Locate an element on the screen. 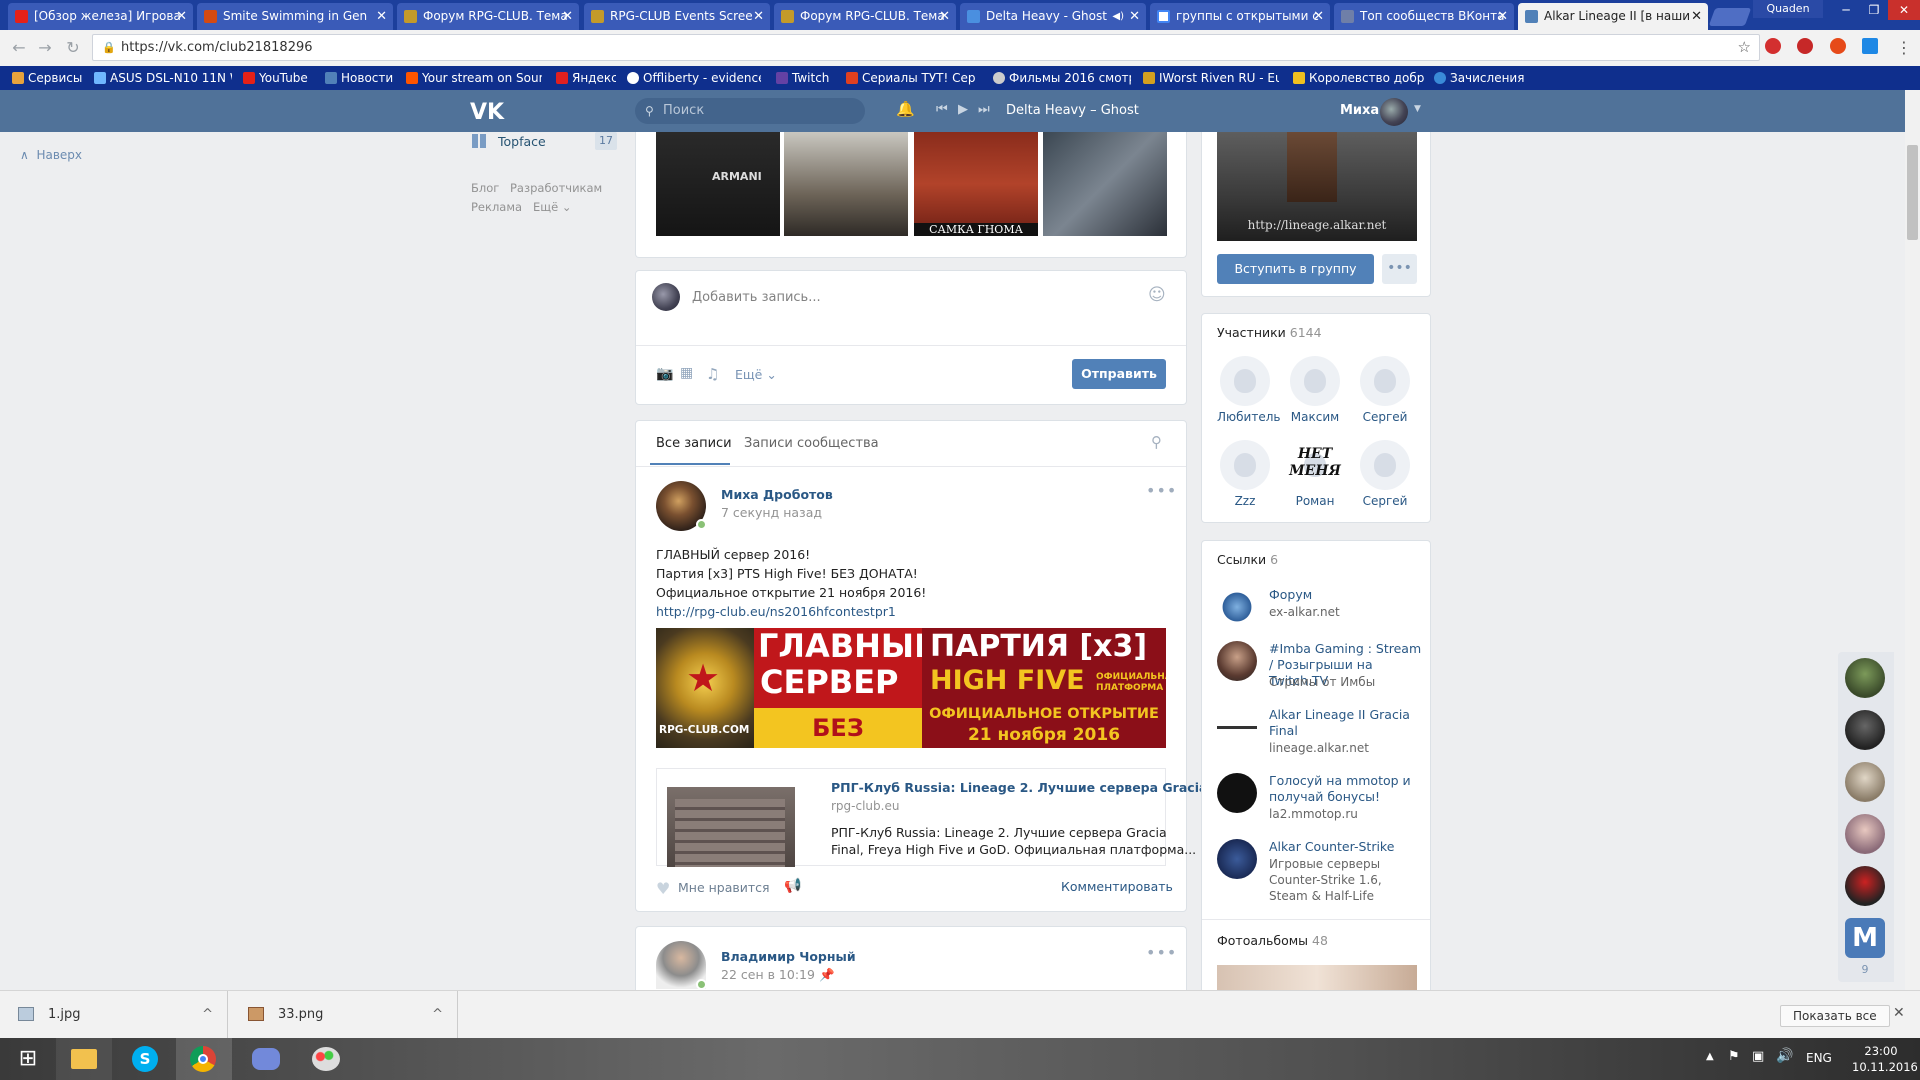  post-author: Владимир Чорный is located at coordinates (788, 956).